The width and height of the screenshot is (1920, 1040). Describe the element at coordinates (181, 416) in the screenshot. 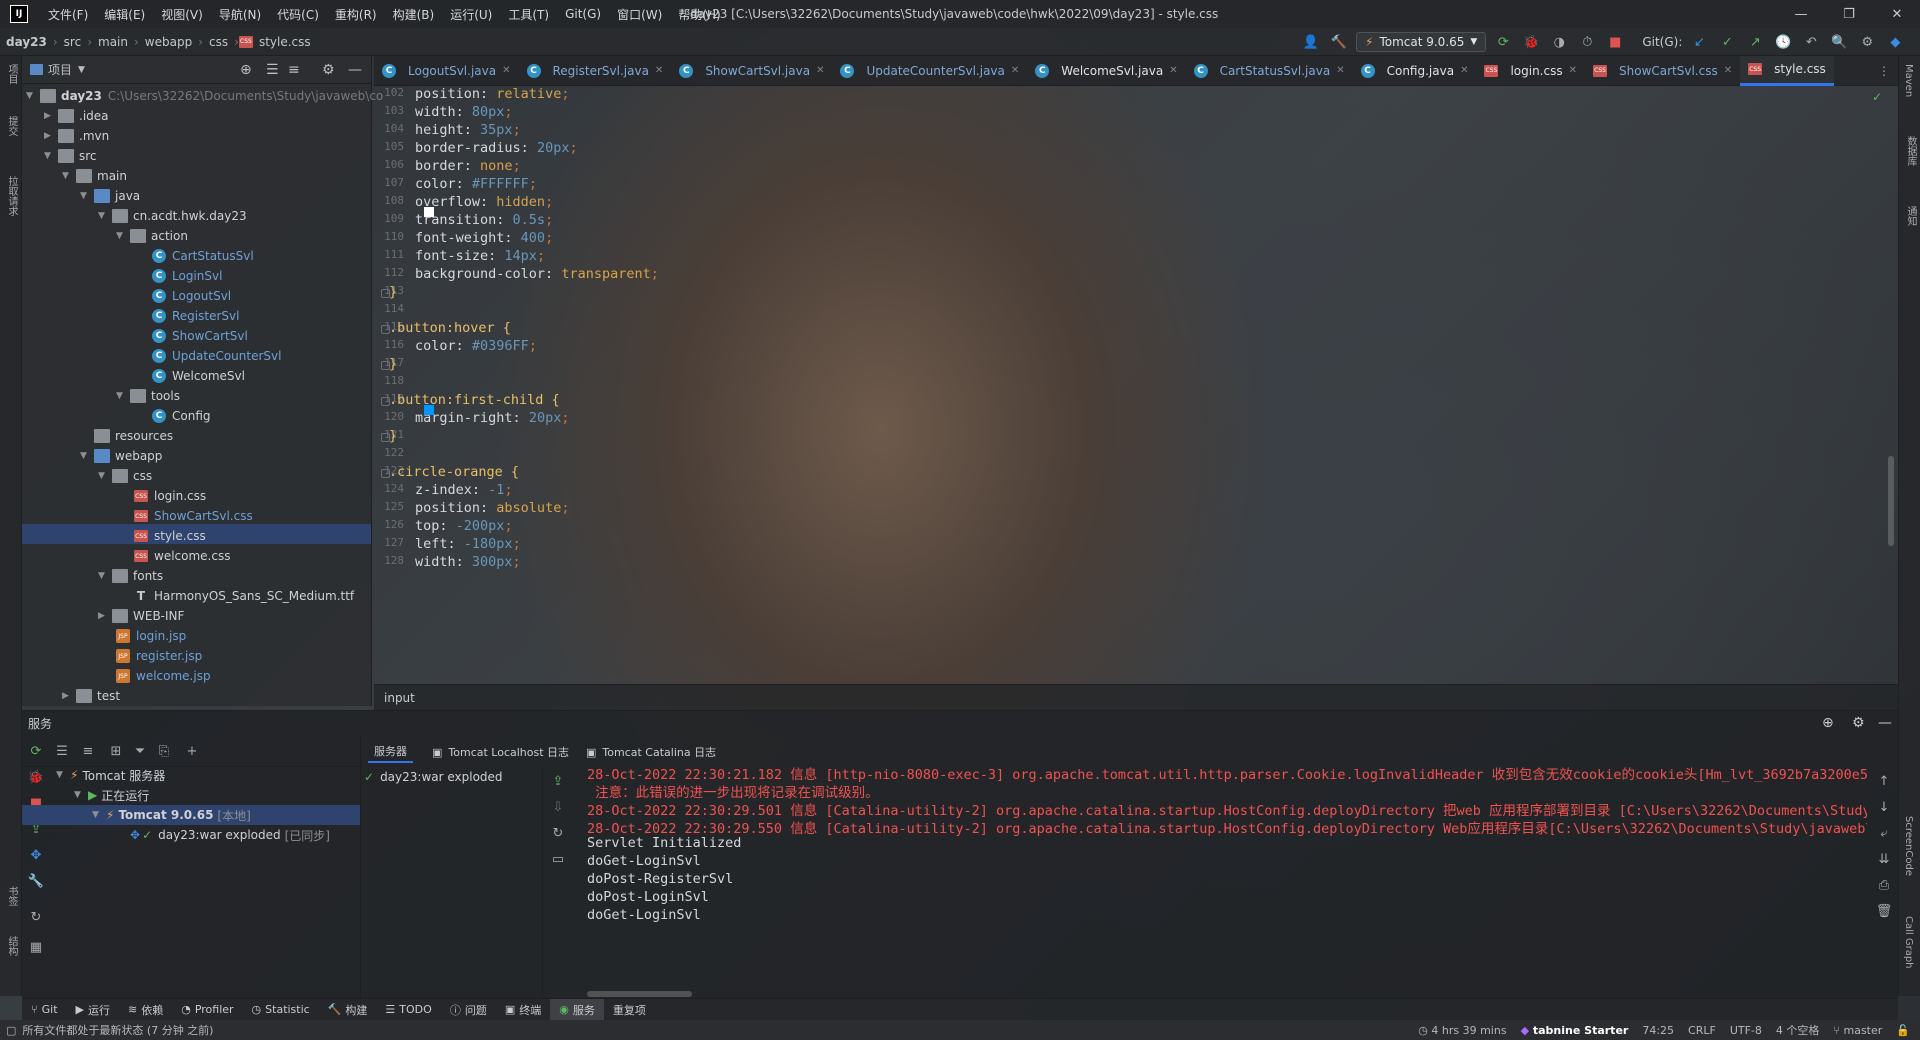

I see `tree-item: C Config` at that location.